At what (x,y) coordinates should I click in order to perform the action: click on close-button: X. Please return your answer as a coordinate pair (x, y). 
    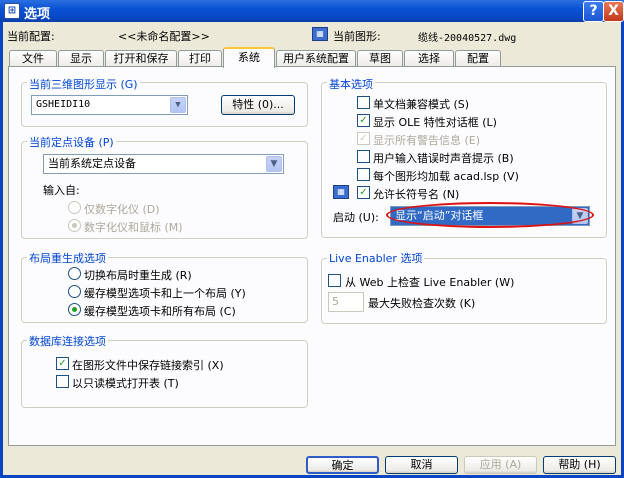
    Looking at the image, I should click on (613, 11).